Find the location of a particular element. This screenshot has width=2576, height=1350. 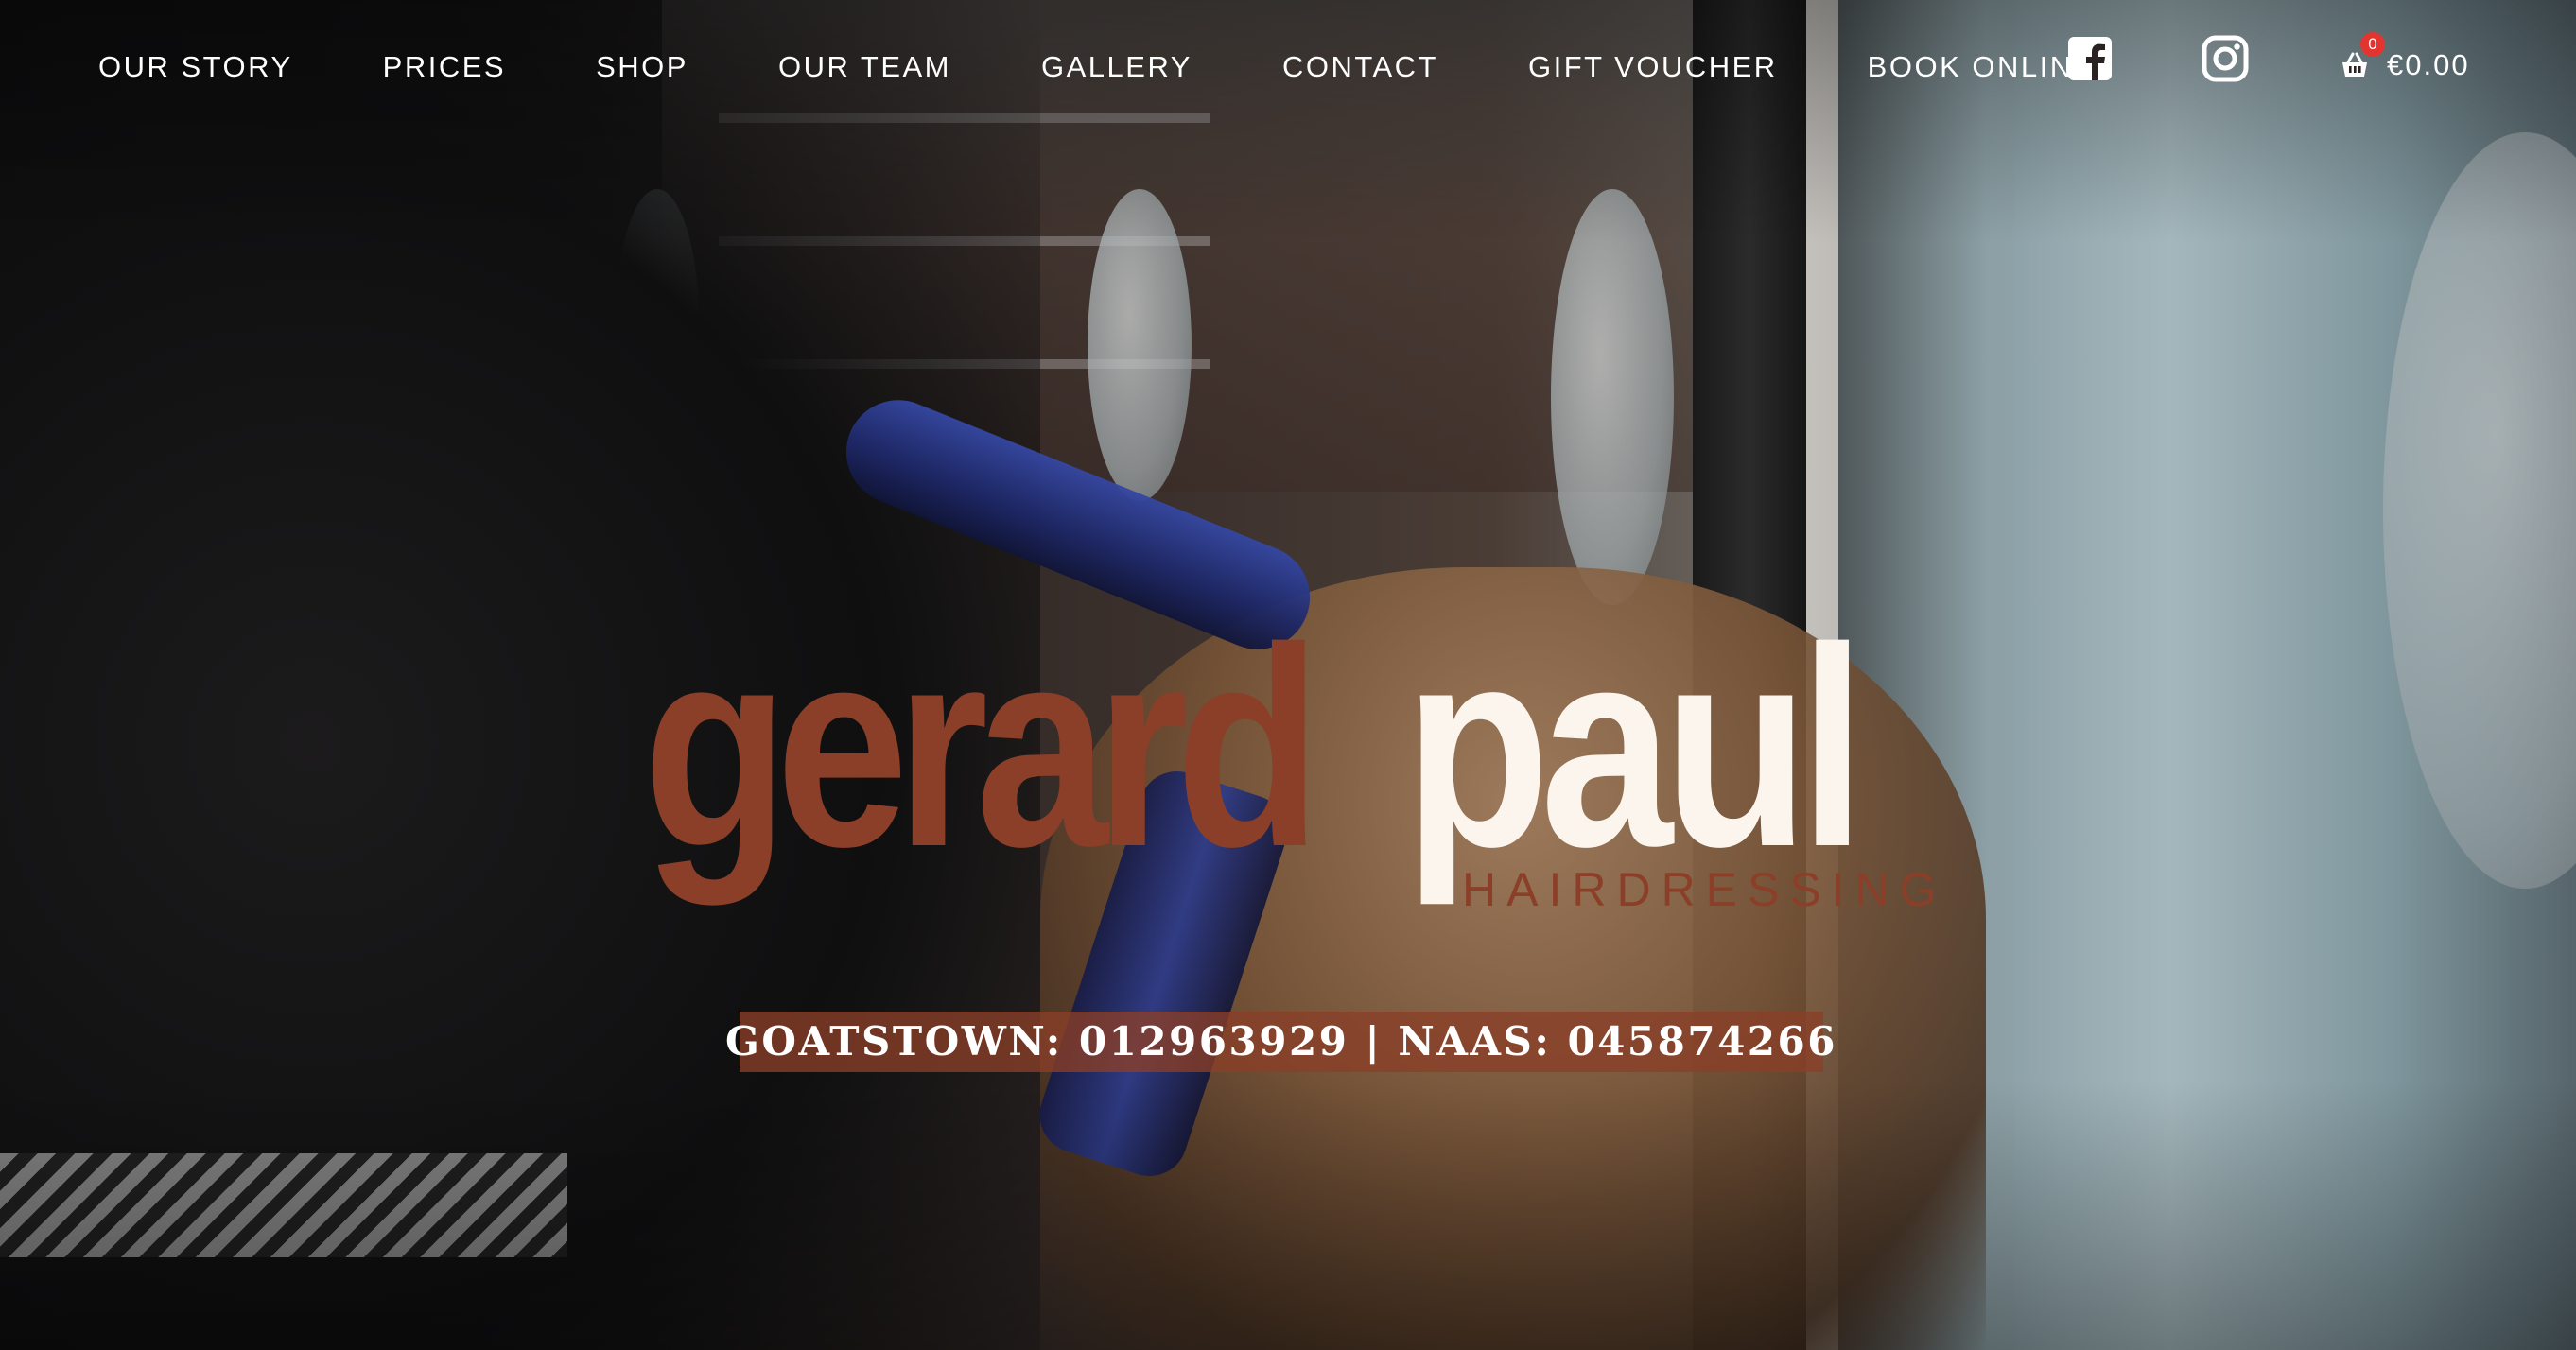

nav-item-book-online: BOOK ONLINE is located at coordinates (1982, 66).